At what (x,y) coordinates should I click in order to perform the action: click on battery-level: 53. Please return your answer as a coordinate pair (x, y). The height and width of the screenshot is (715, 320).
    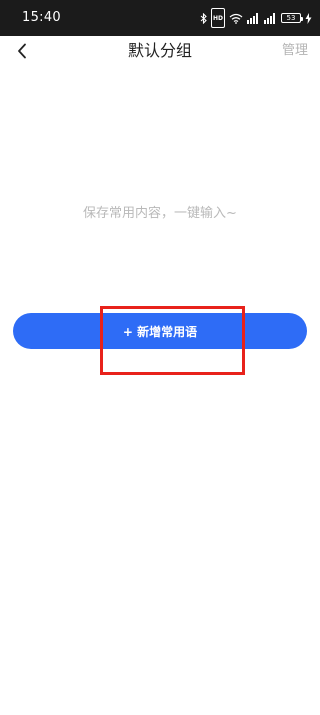
    Looking at the image, I should click on (291, 18).